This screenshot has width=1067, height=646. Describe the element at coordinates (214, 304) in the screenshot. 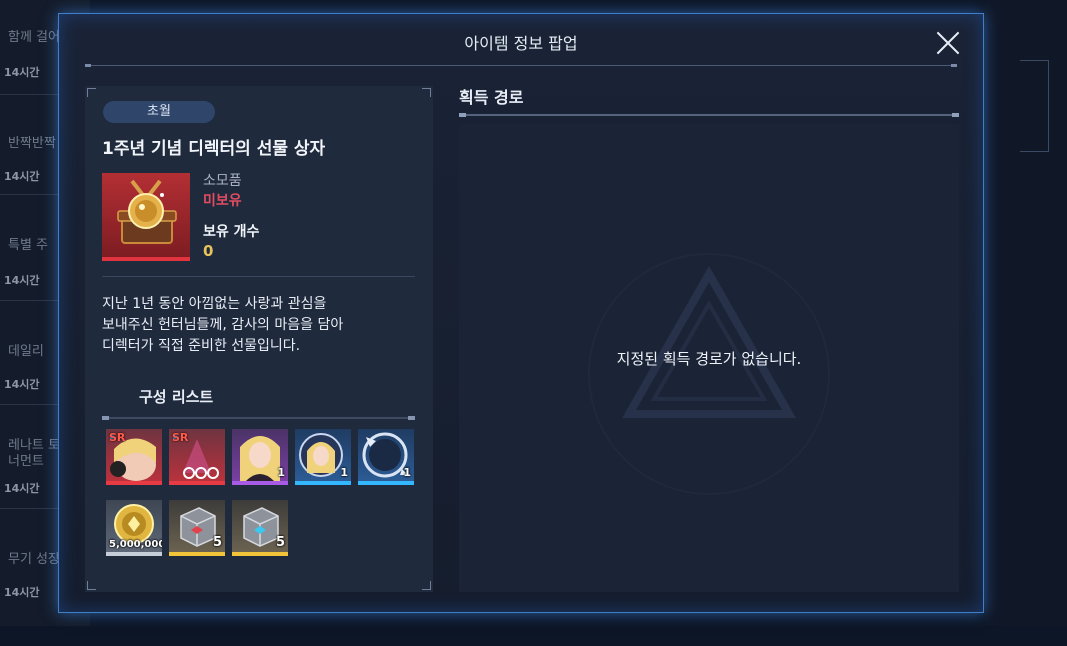

I see `description-line: 지난 1년 동안 아낌없는 사랑과 관심을` at that location.